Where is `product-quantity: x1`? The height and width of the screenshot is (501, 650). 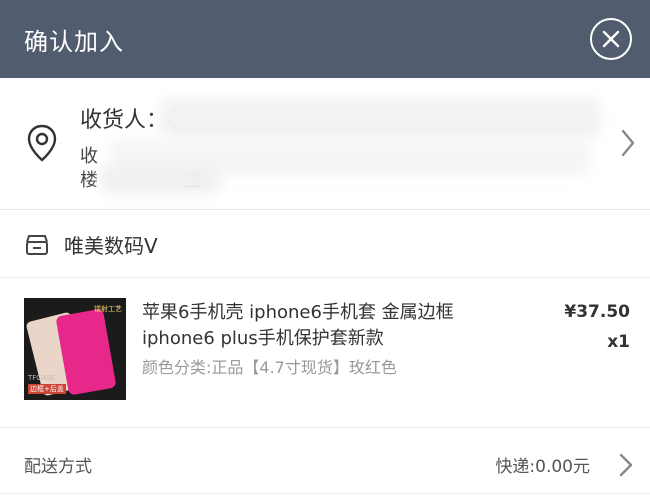
product-quantity: x1 is located at coordinates (618, 342).